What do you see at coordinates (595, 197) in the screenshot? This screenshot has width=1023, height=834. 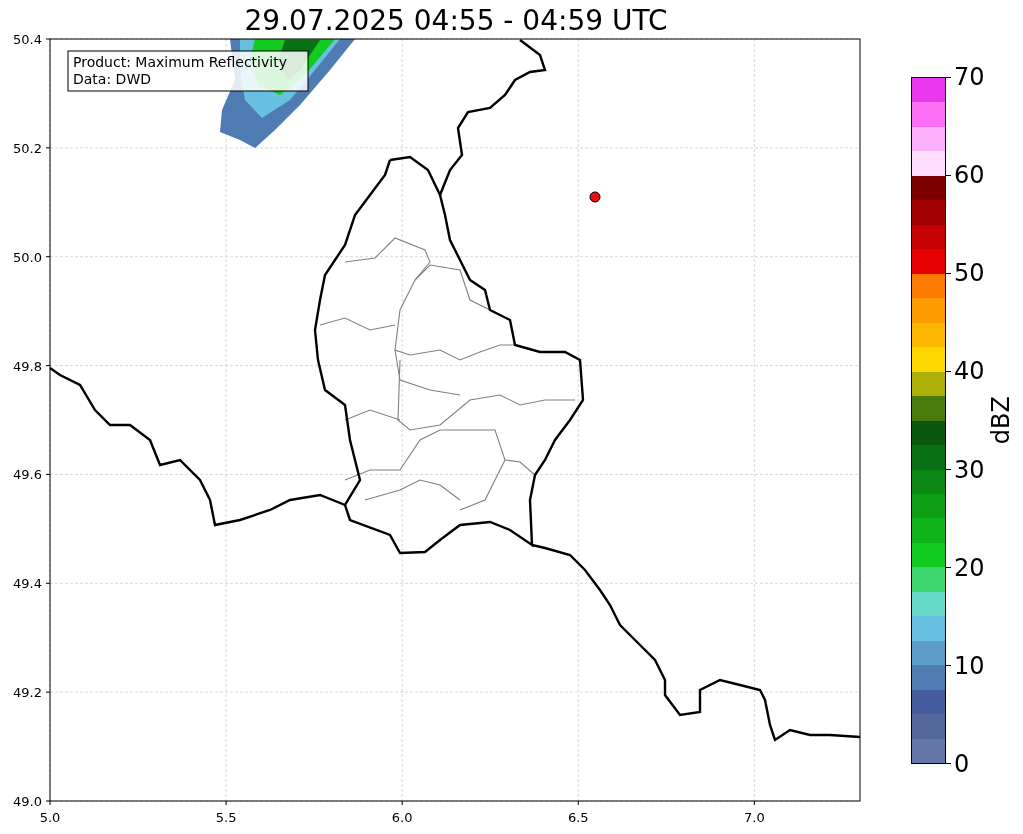 I see `location-marker` at bounding box center [595, 197].